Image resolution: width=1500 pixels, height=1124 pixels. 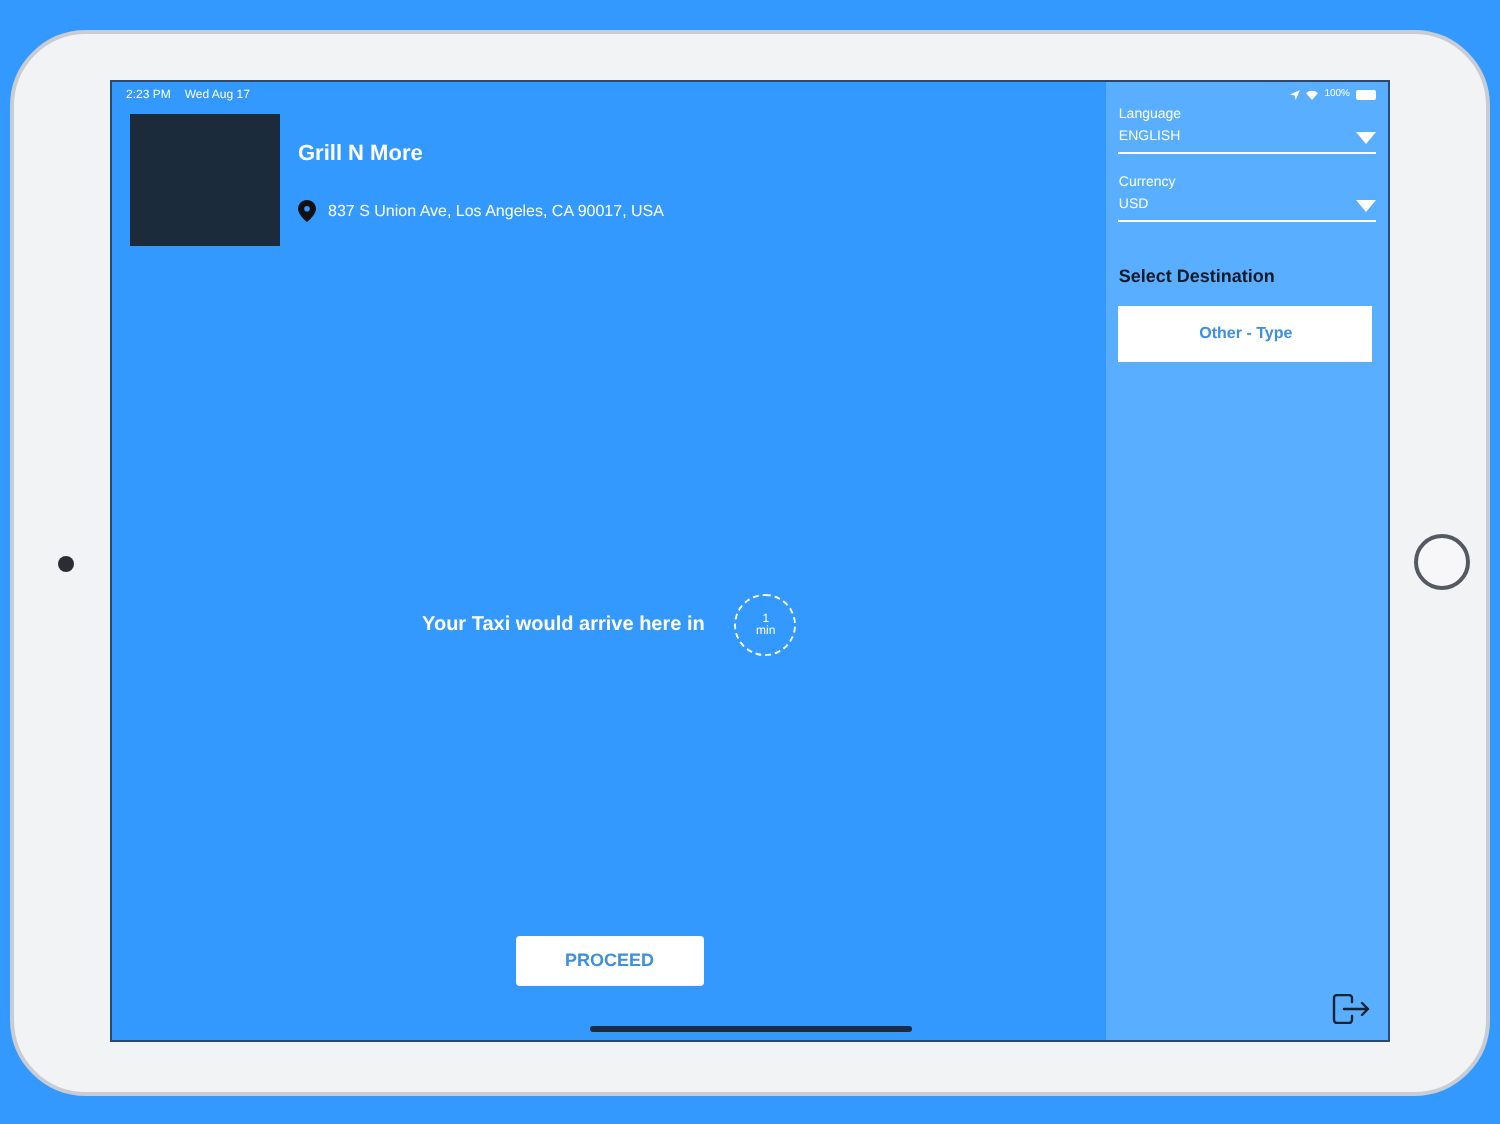 What do you see at coordinates (1312, 95) in the screenshot?
I see `wifi-icon` at bounding box center [1312, 95].